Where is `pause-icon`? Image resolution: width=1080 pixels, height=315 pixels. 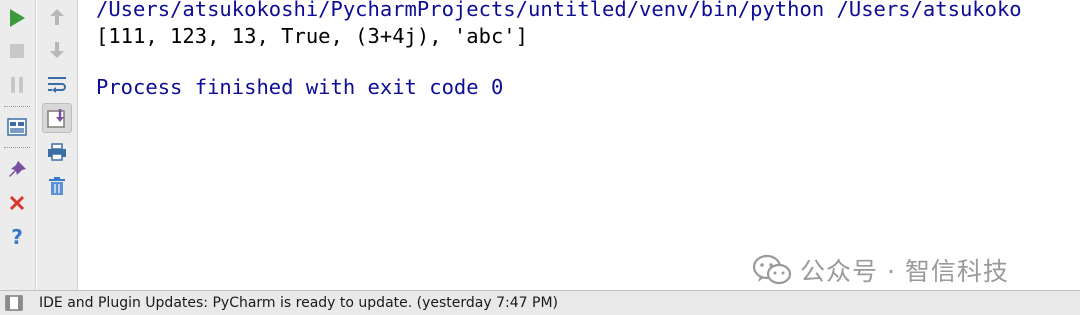
pause-icon is located at coordinates (17, 85).